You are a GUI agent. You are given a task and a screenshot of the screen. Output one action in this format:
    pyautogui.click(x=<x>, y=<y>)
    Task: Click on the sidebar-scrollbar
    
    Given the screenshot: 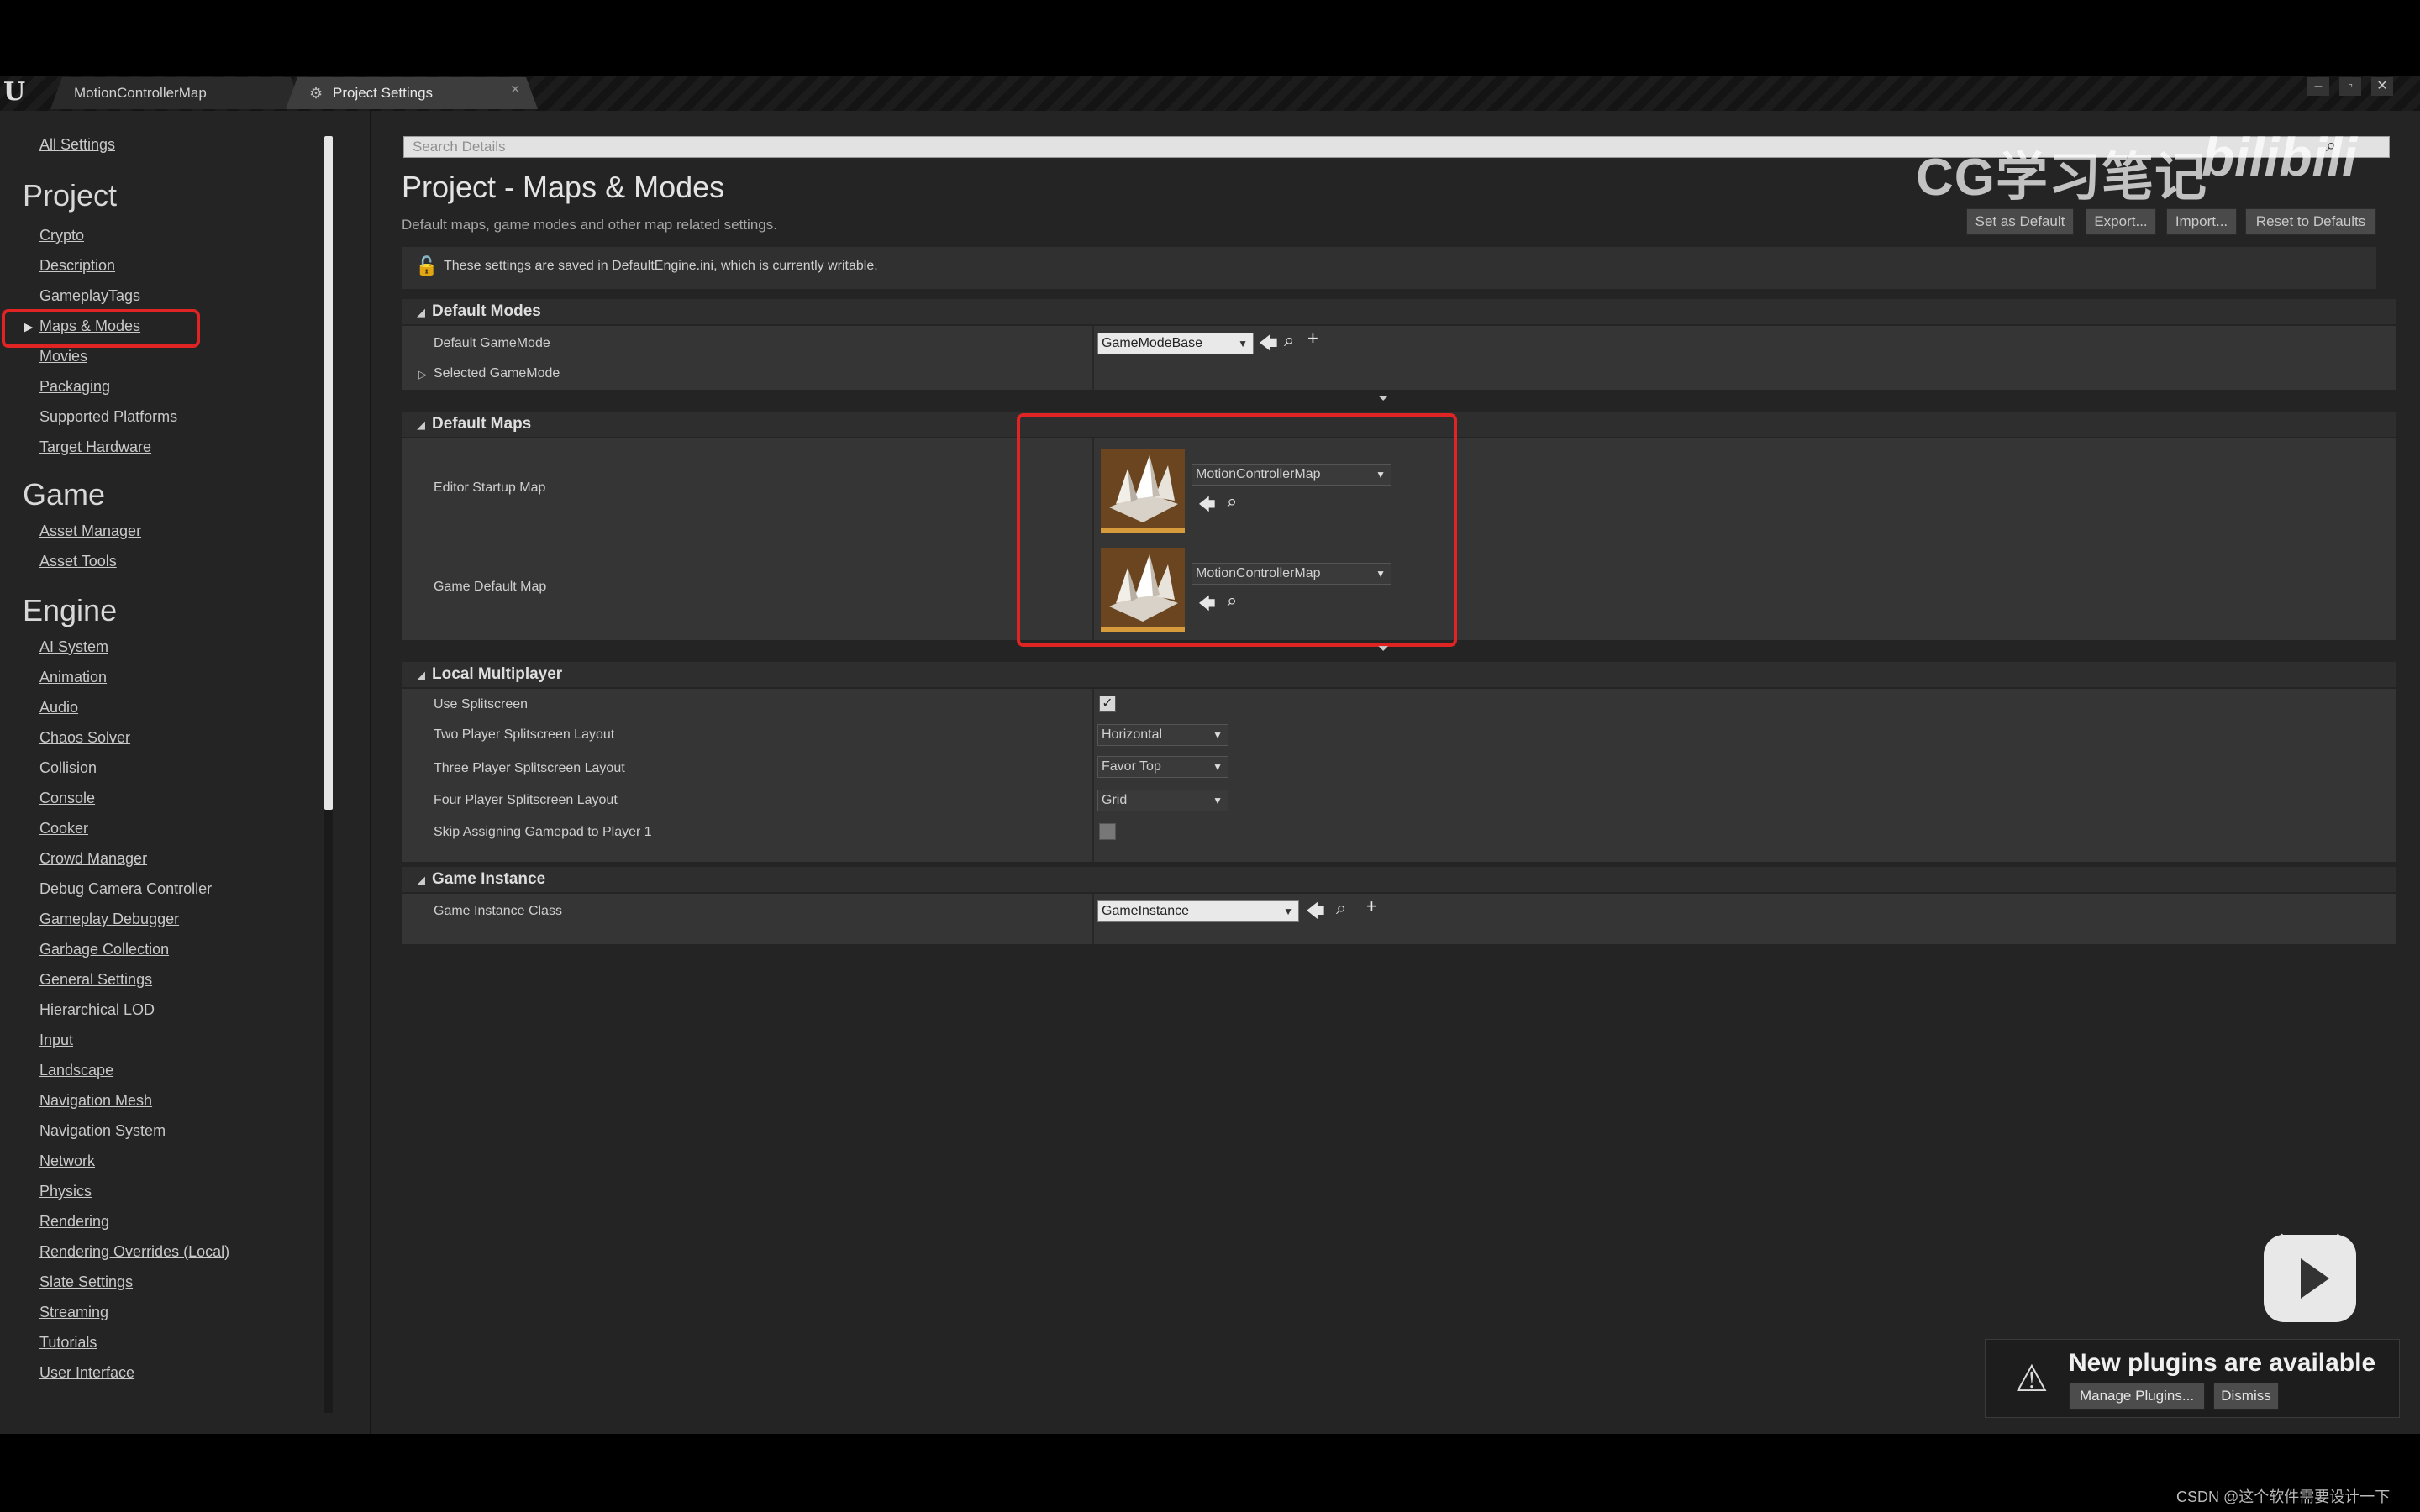 What is the action you would take?
    pyautogui.click(x=329, y=473)
    